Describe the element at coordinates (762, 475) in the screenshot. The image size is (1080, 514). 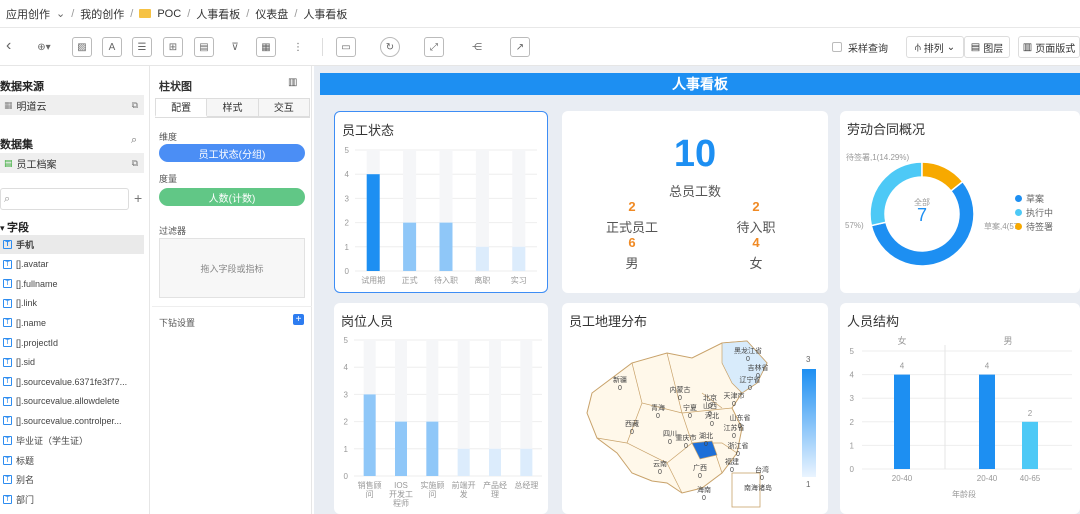
I see `province-label: 台湾 0` at that location.